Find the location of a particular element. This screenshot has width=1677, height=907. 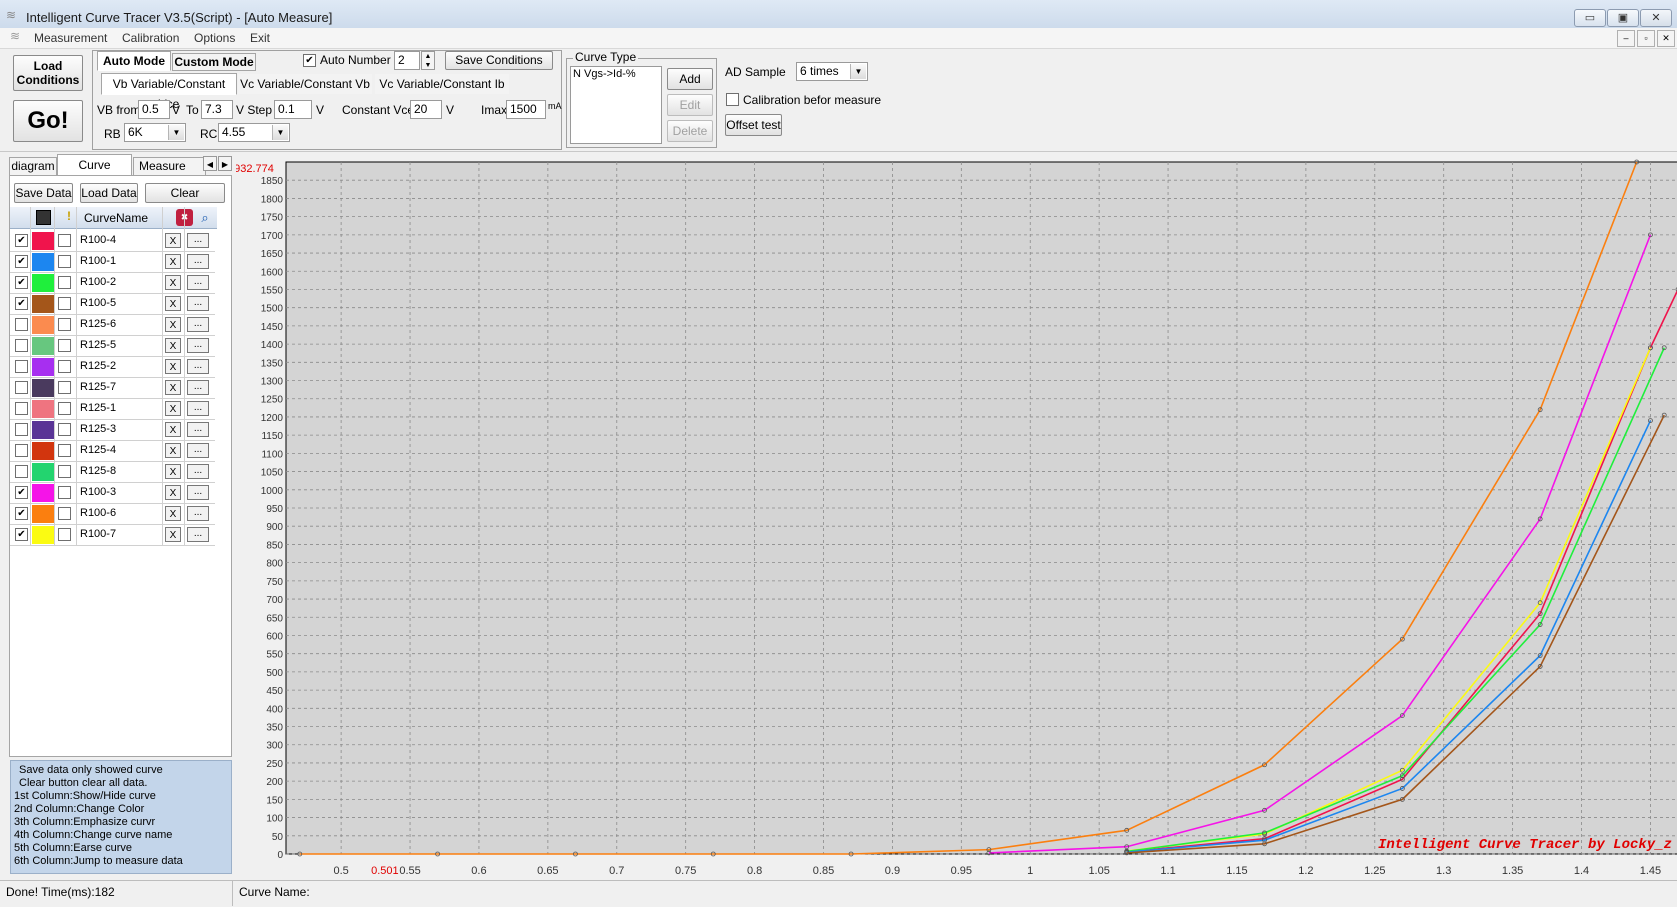

imax-input: 1500 is located at coordinates (526, 109).